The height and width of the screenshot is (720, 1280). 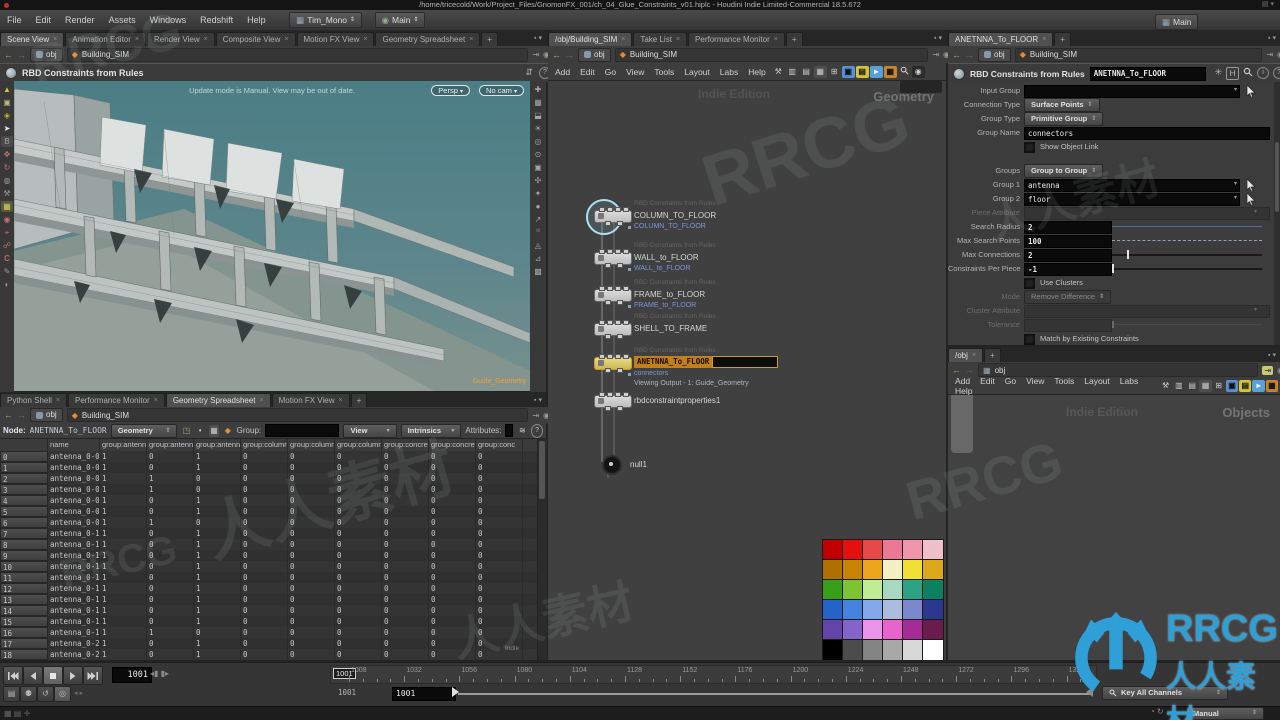 What do you see at coordinates (918, 71) in the screenshot?
I see `snapshot-icon: ◉` at bounding box center [918, 71].